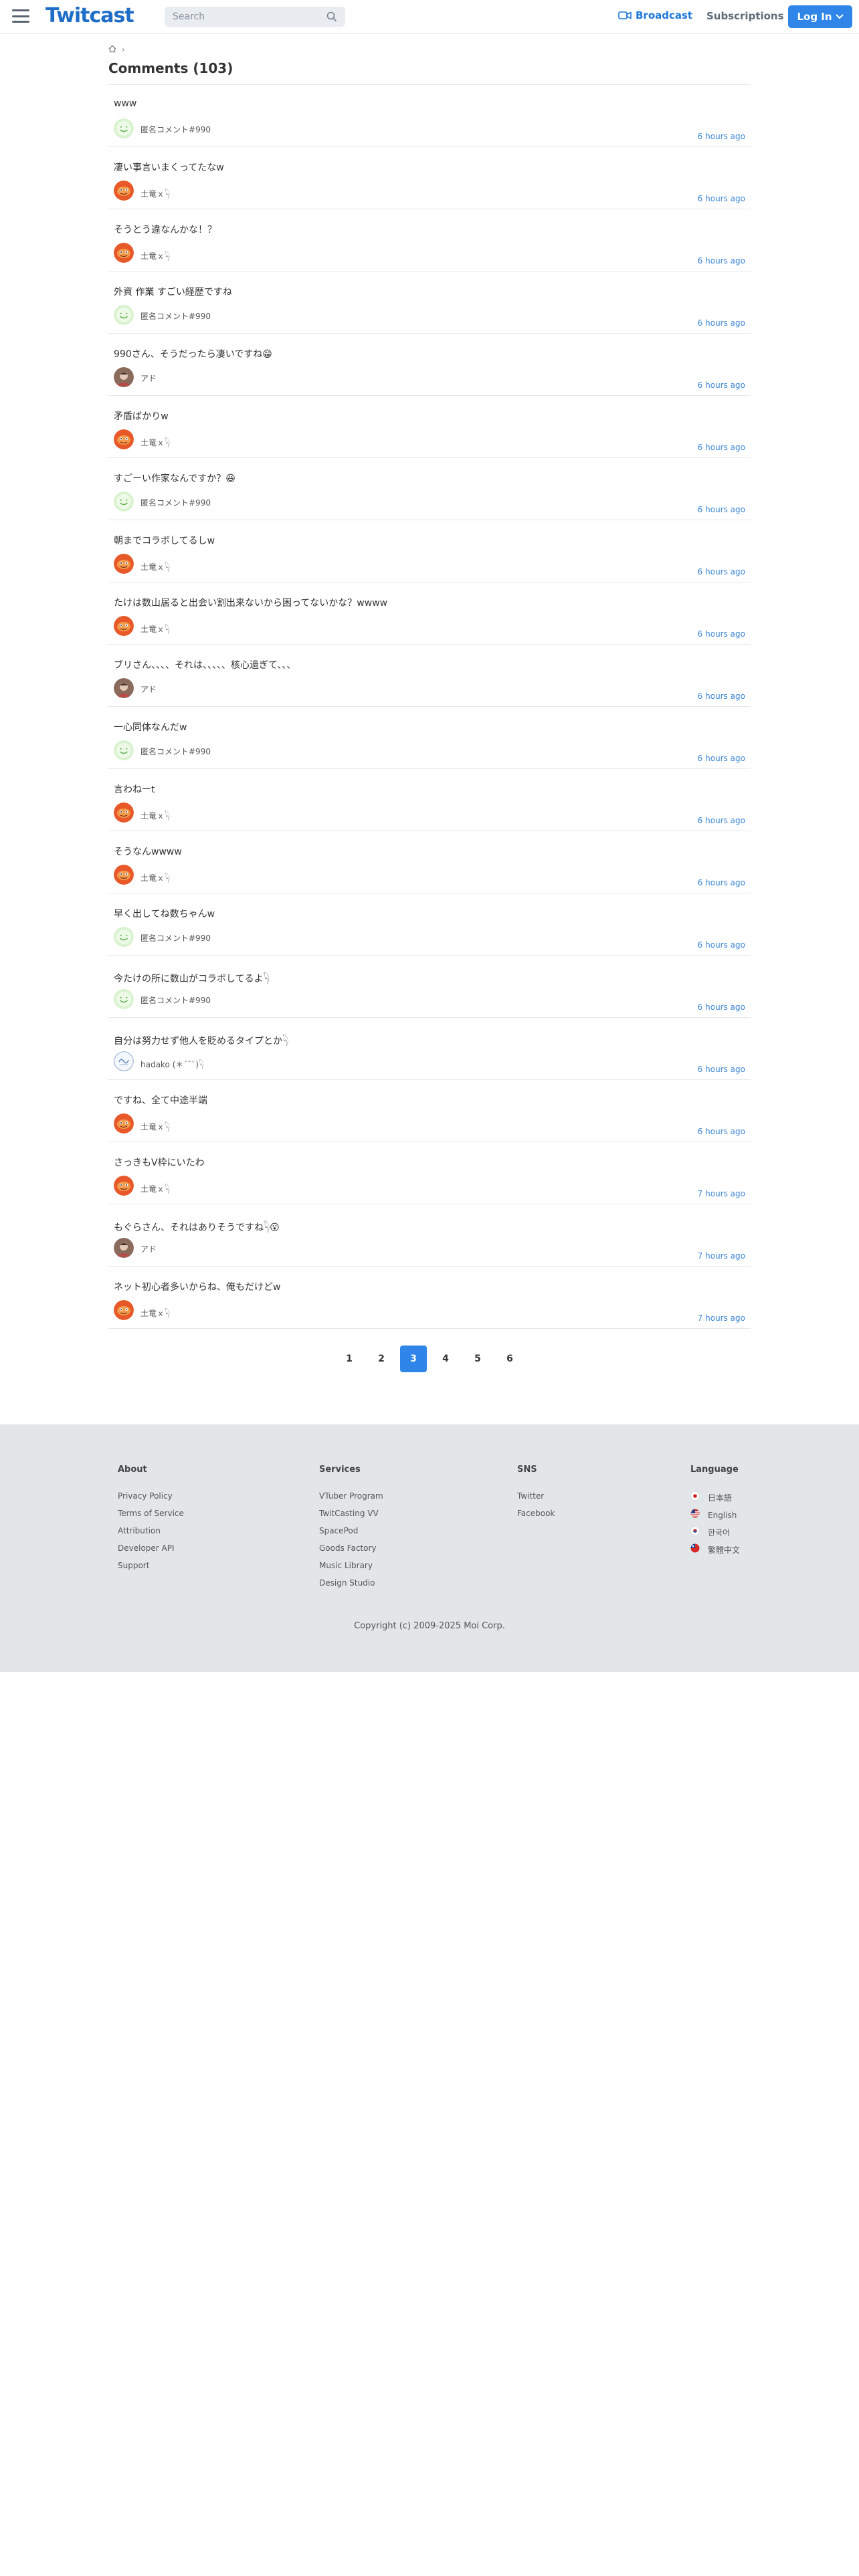  Describe the element at coordinates (382, 1359) in the screenshot. I see `page-2-button: 2` at that location.